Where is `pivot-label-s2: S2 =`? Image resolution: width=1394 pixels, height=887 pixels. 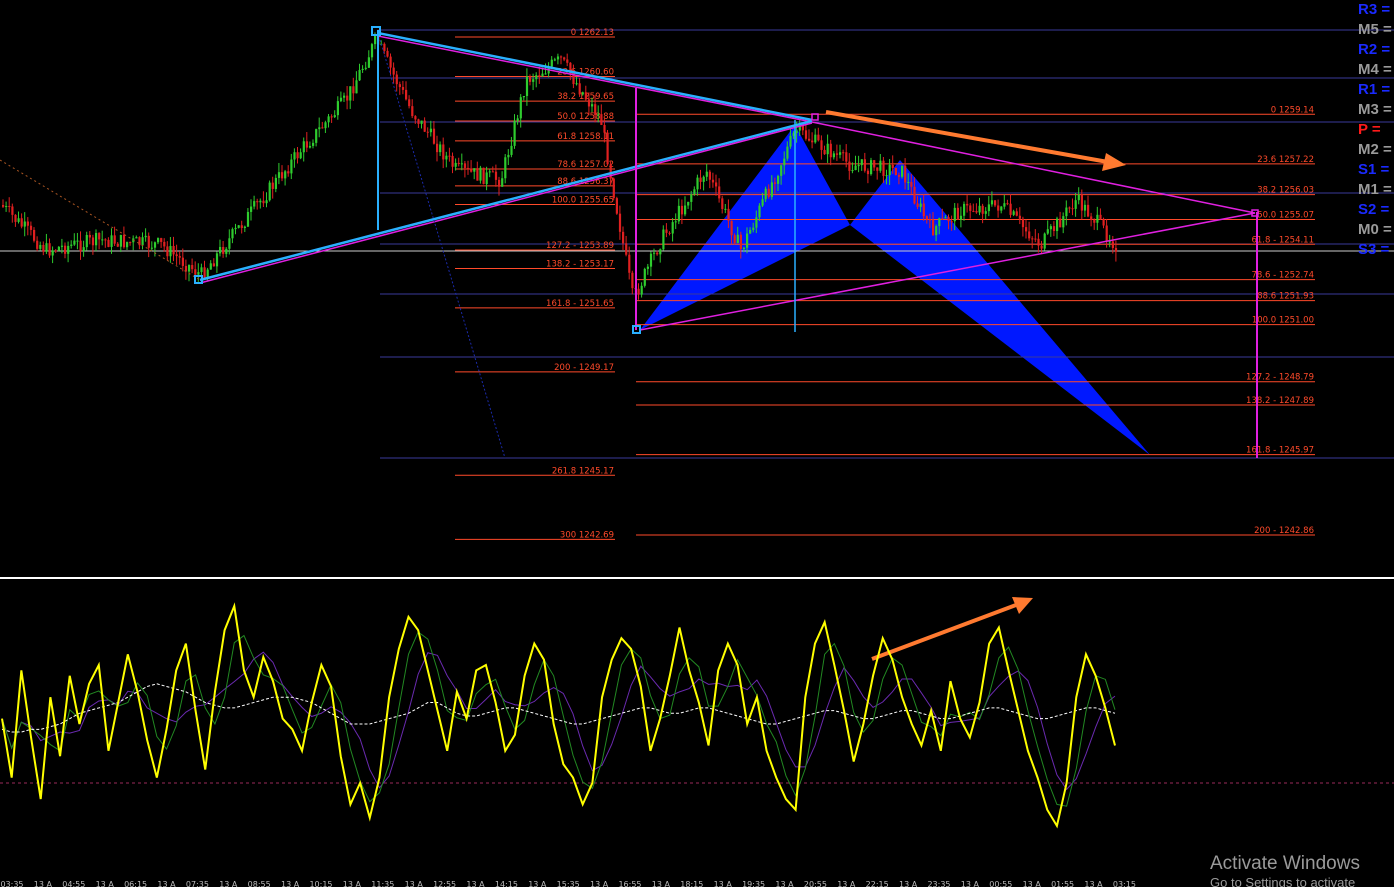
pivot-label-s2: S2 = is located at coordinates (1374, 209).